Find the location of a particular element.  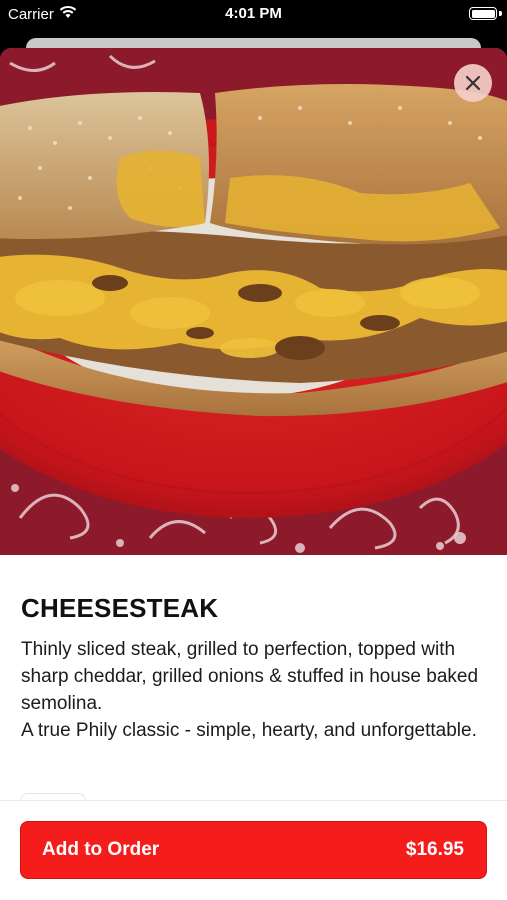

status-time: 4:01 PM is located at coordinates (253, 13).